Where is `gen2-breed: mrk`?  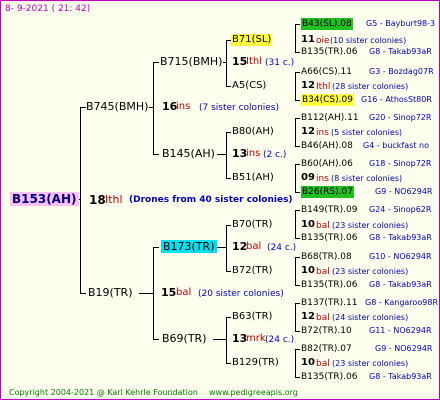
gen2-breed: mrk is located at coordinates (256, 338).